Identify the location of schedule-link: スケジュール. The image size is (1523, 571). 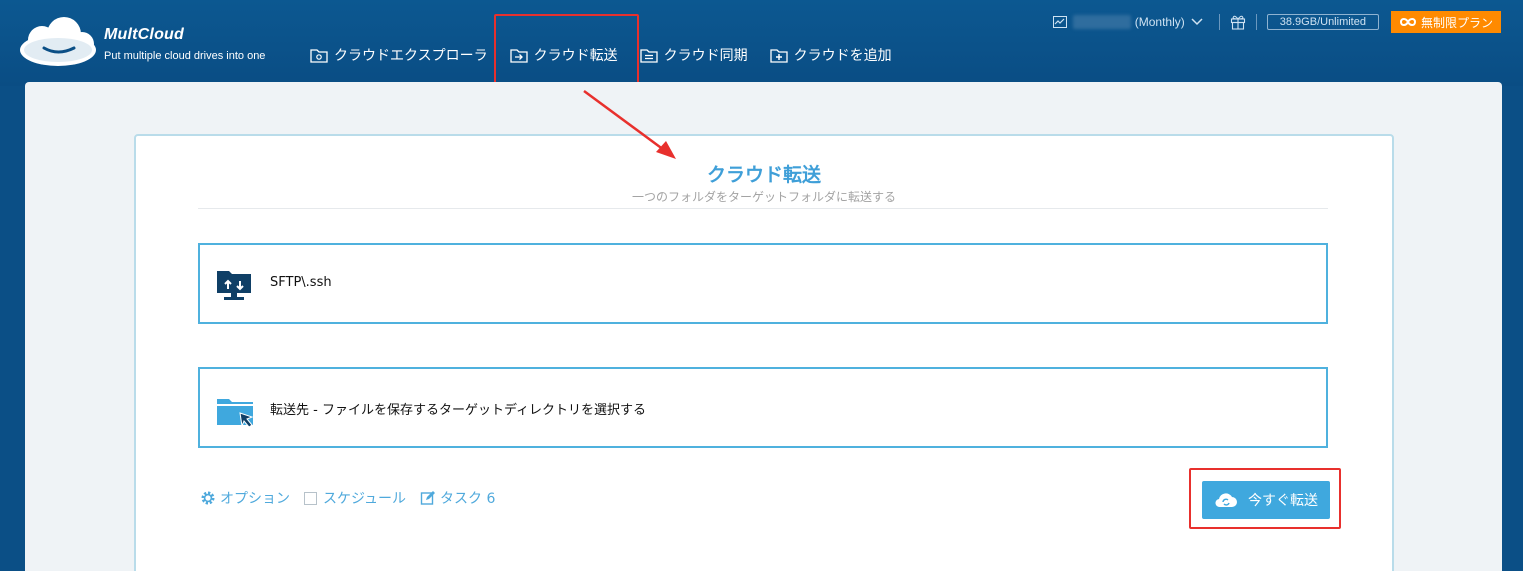
(355, 498).